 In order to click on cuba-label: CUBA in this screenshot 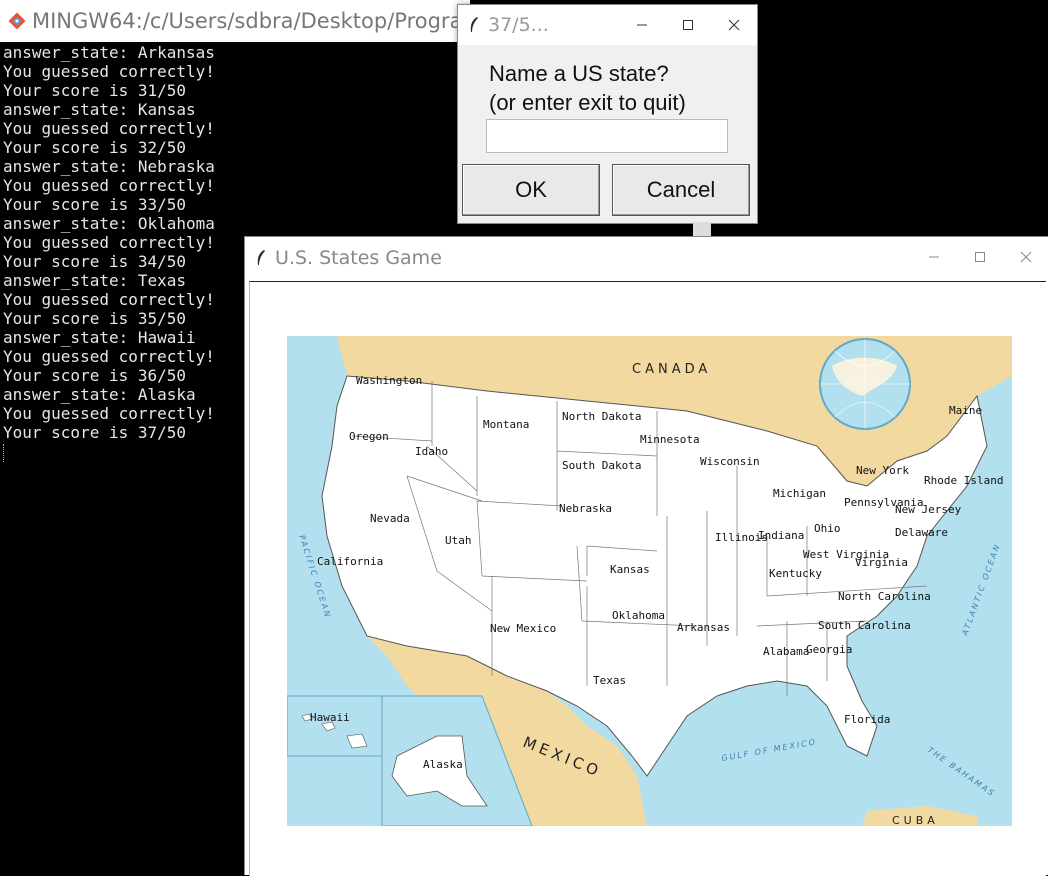, I will do `click(915, 820)`.